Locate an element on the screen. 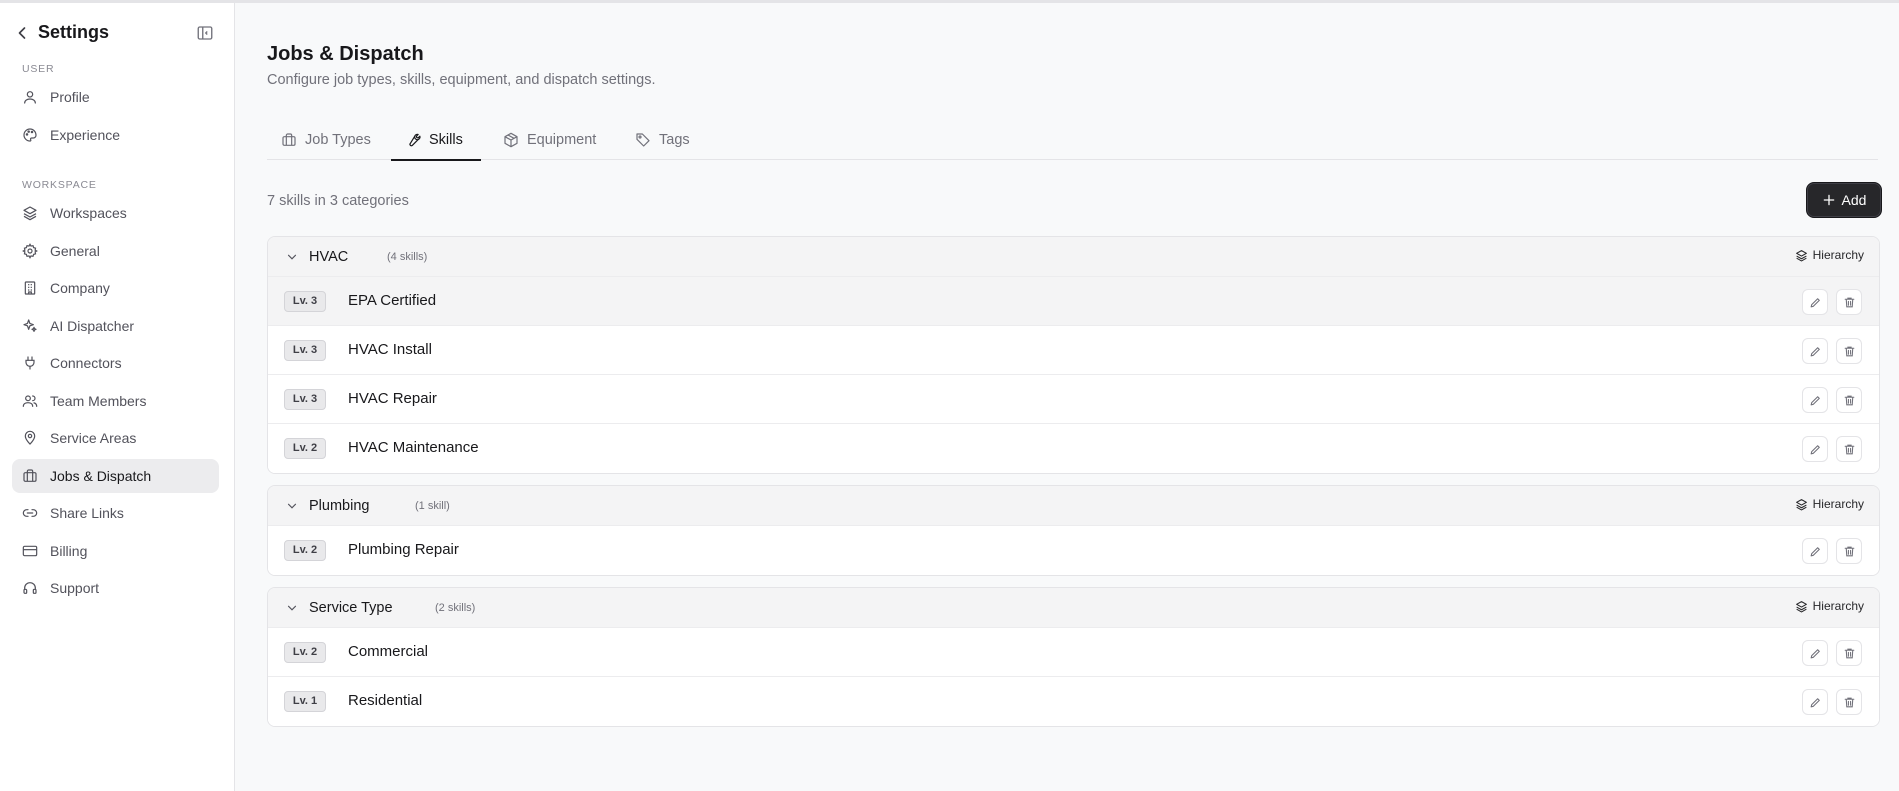 The width and height of the screenshot is (1899, 791). tag-icon is located at coordinates (643, 139).